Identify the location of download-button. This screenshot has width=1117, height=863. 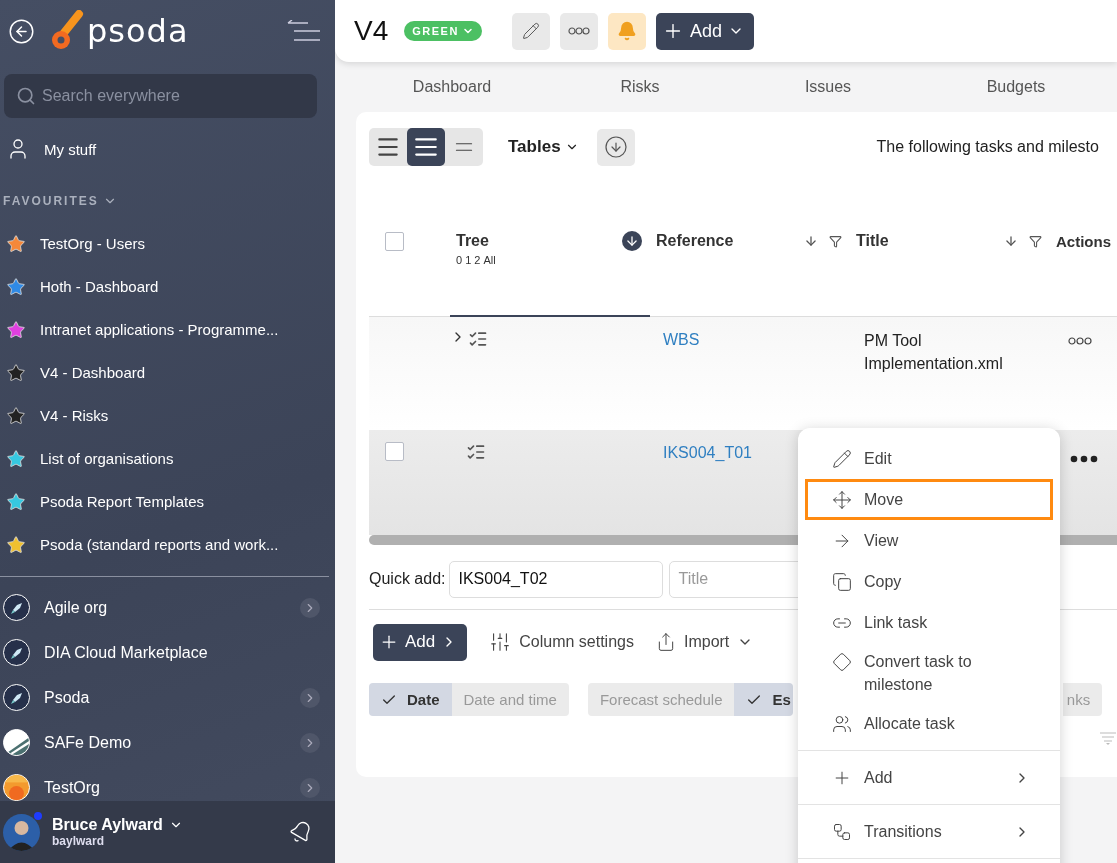
(615, 147).